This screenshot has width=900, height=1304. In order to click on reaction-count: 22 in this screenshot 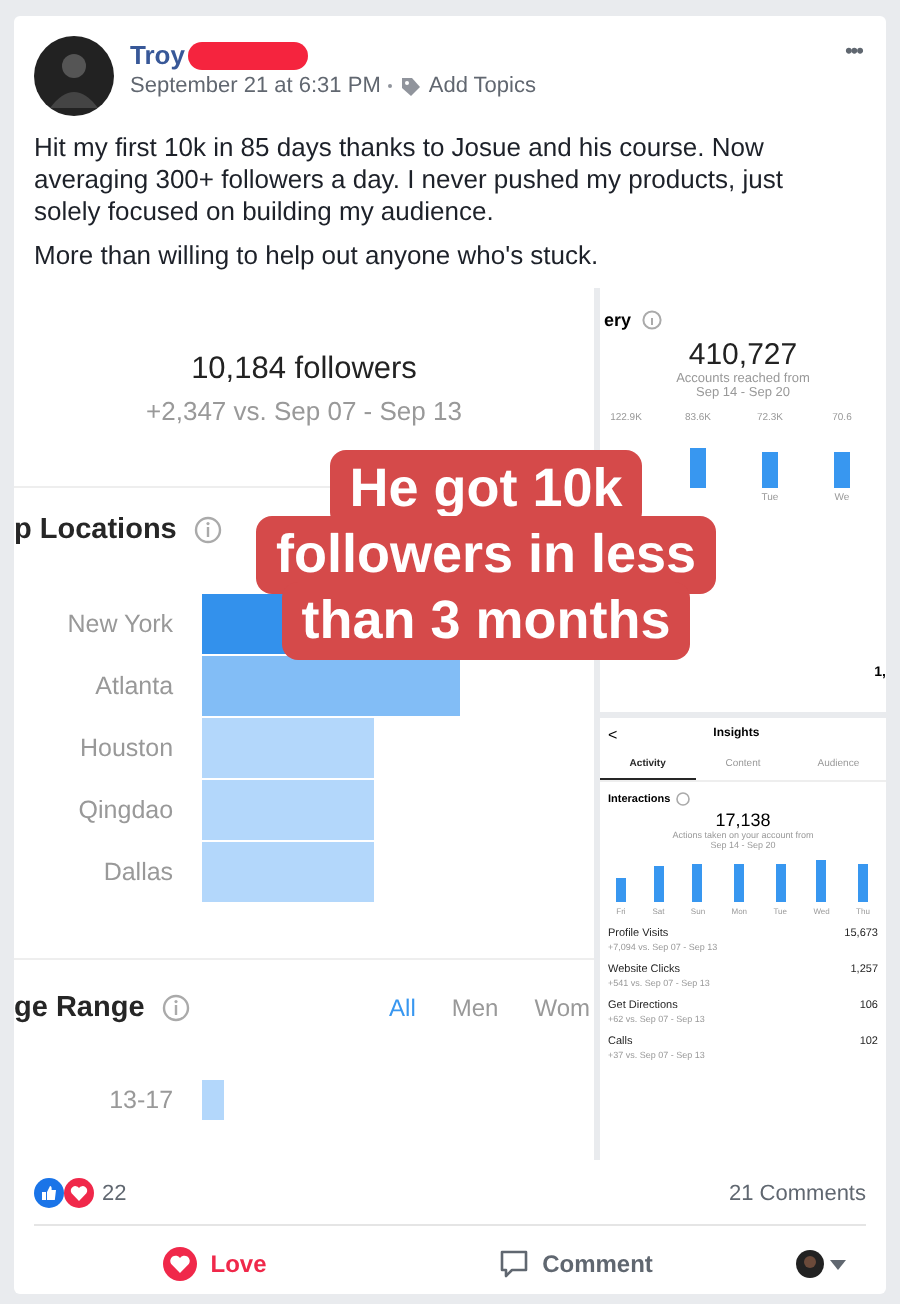, I will do `click(114, 1193)`.